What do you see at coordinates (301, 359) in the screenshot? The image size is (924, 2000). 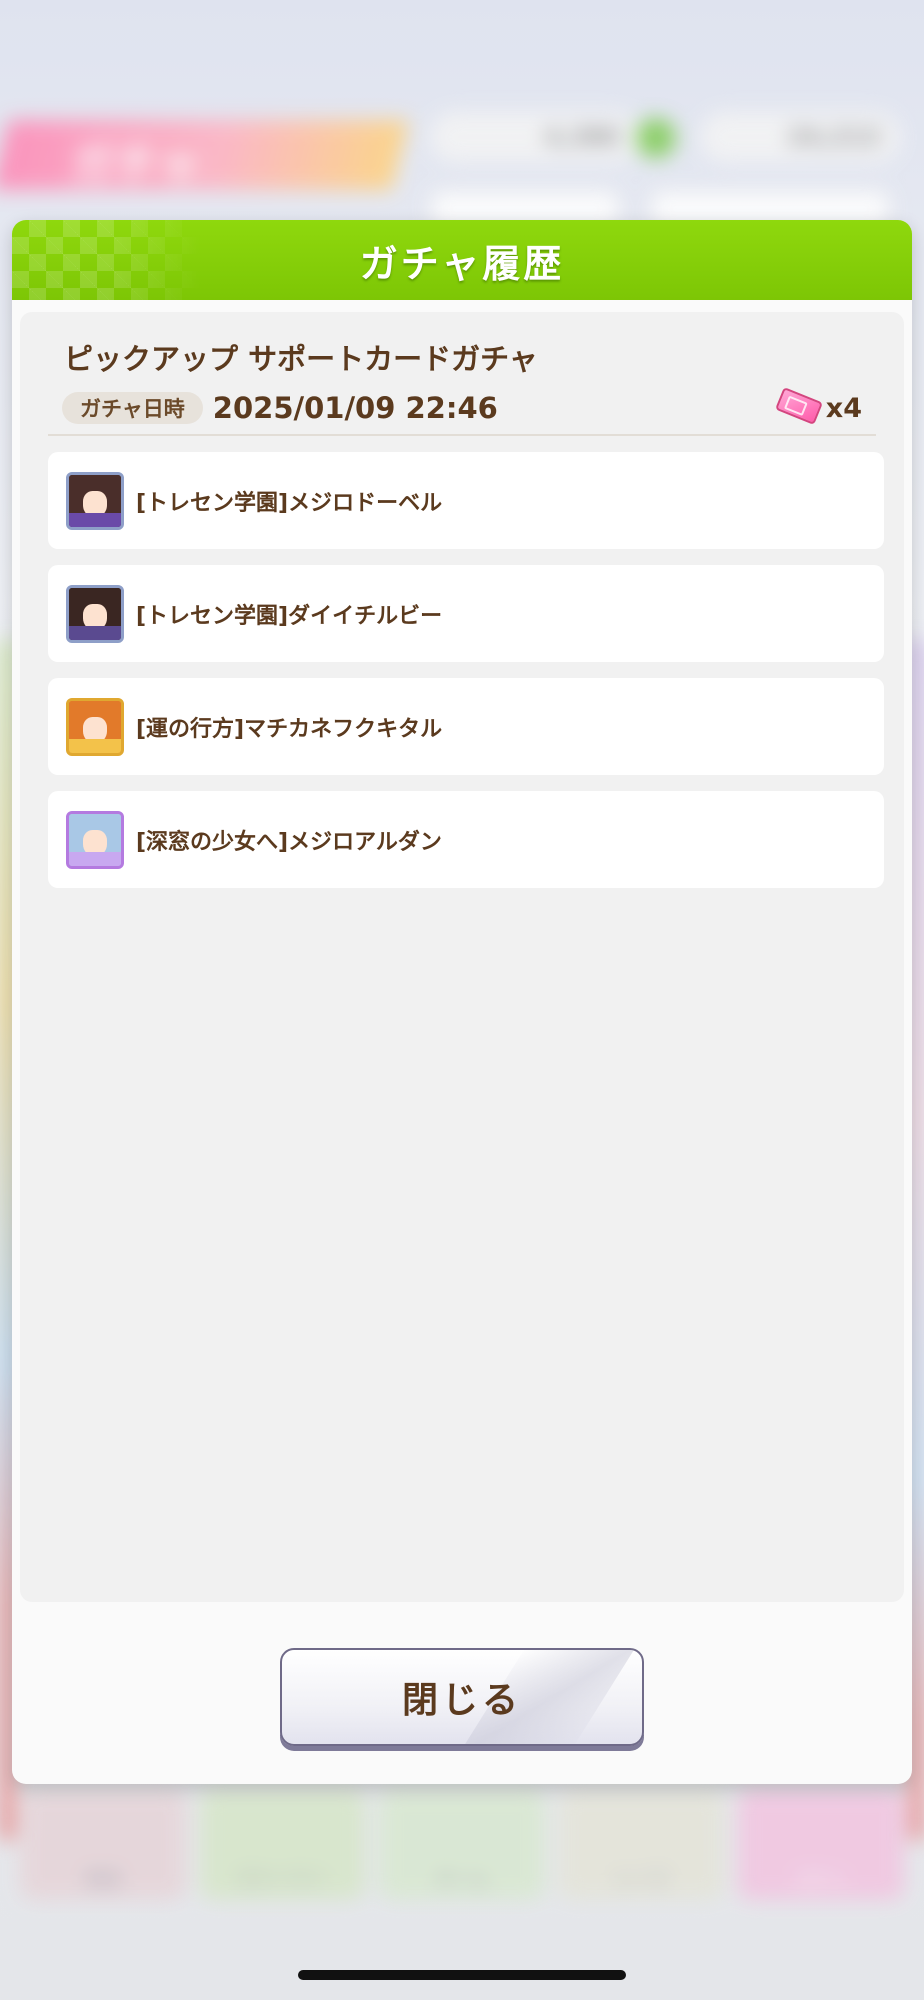 I see `gacha-name: ピックアップ サポートカードガチャ` at bounding box center [301, 359].